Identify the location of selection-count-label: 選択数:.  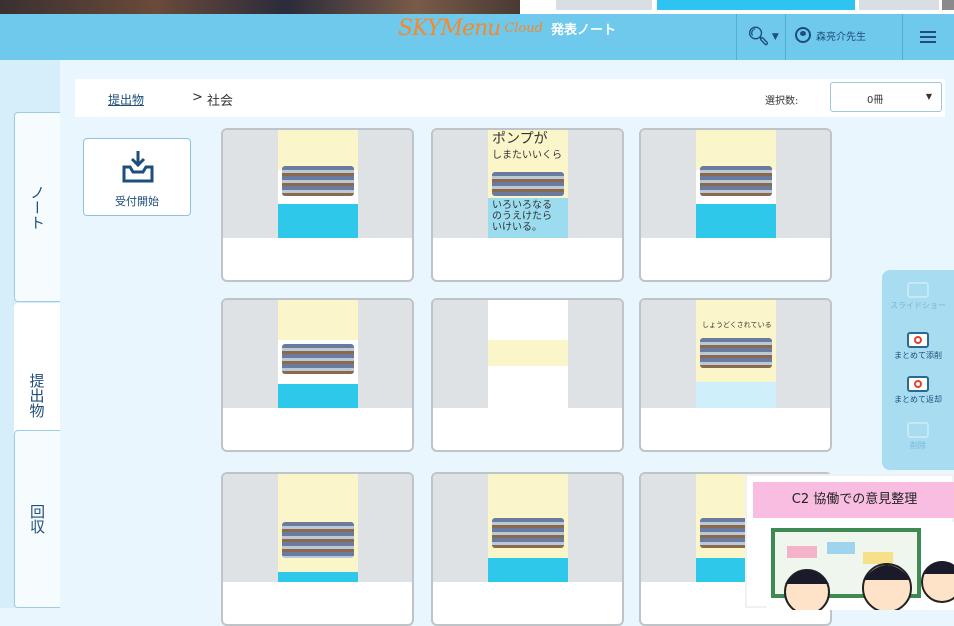
(782, 101).